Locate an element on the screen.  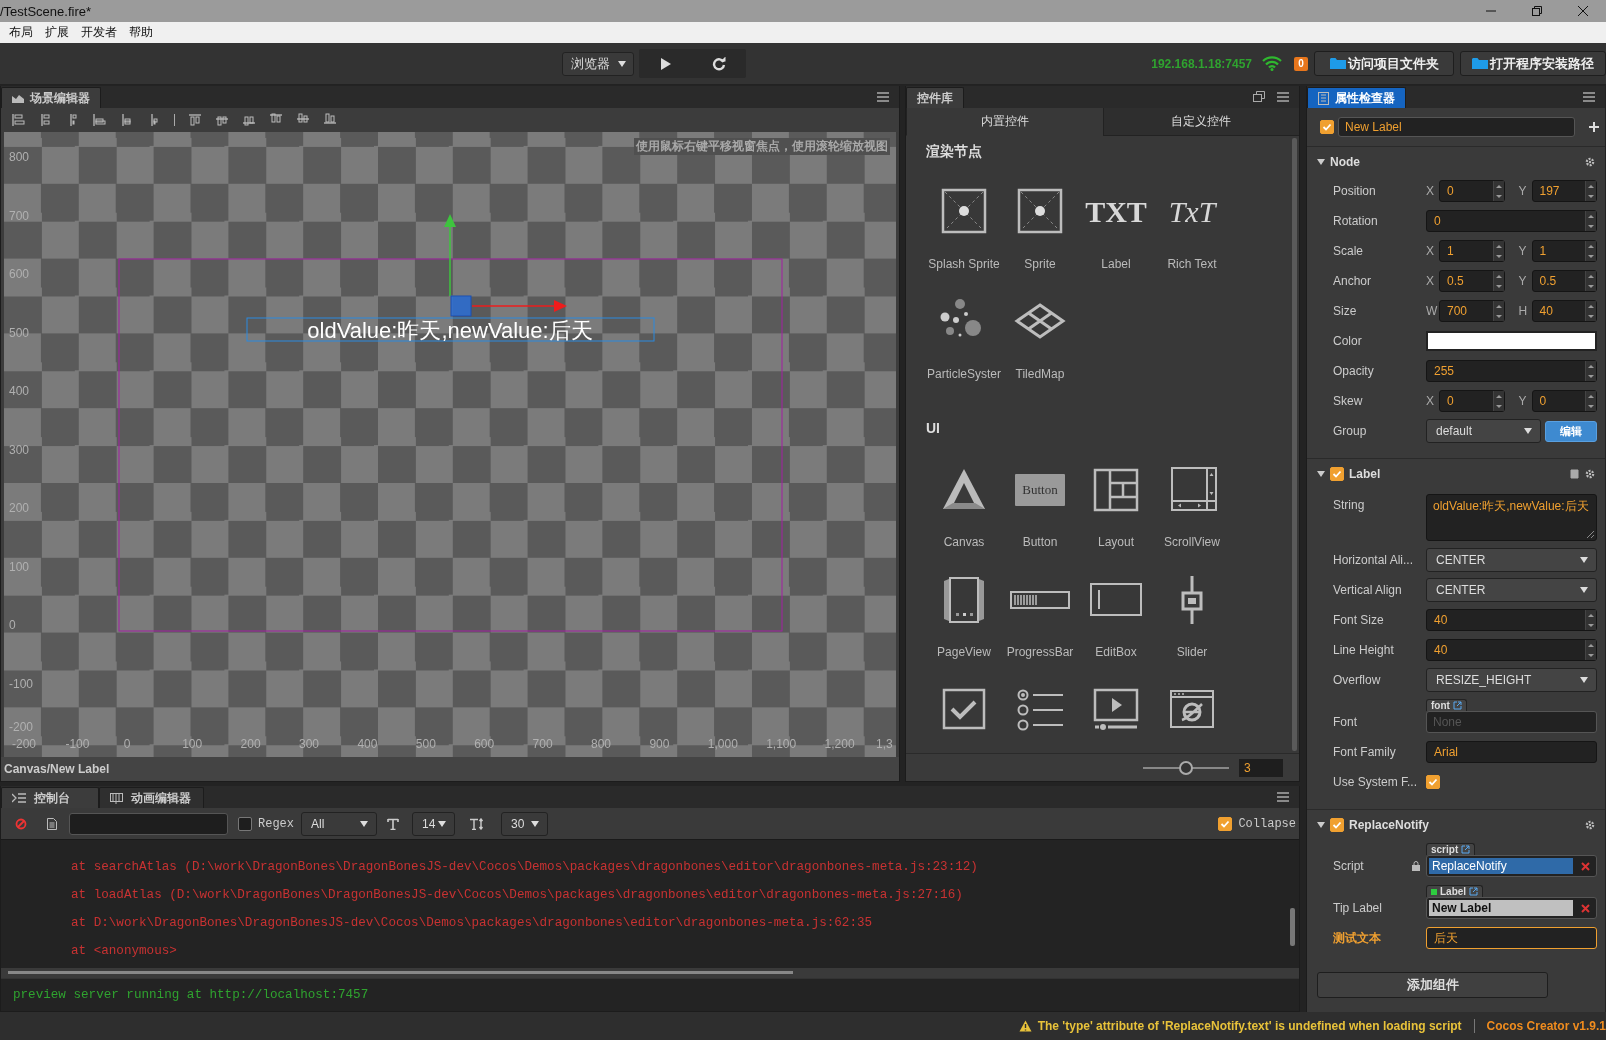
check-icon is located at coordinates (1225, 823).